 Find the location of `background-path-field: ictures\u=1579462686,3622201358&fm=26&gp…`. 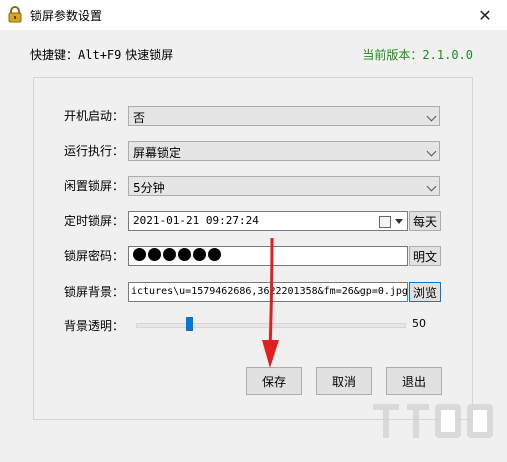

background-path-field: ictures\u=1579462686,3622201358&fm=26&gp… is located at coordinates (268, 292).